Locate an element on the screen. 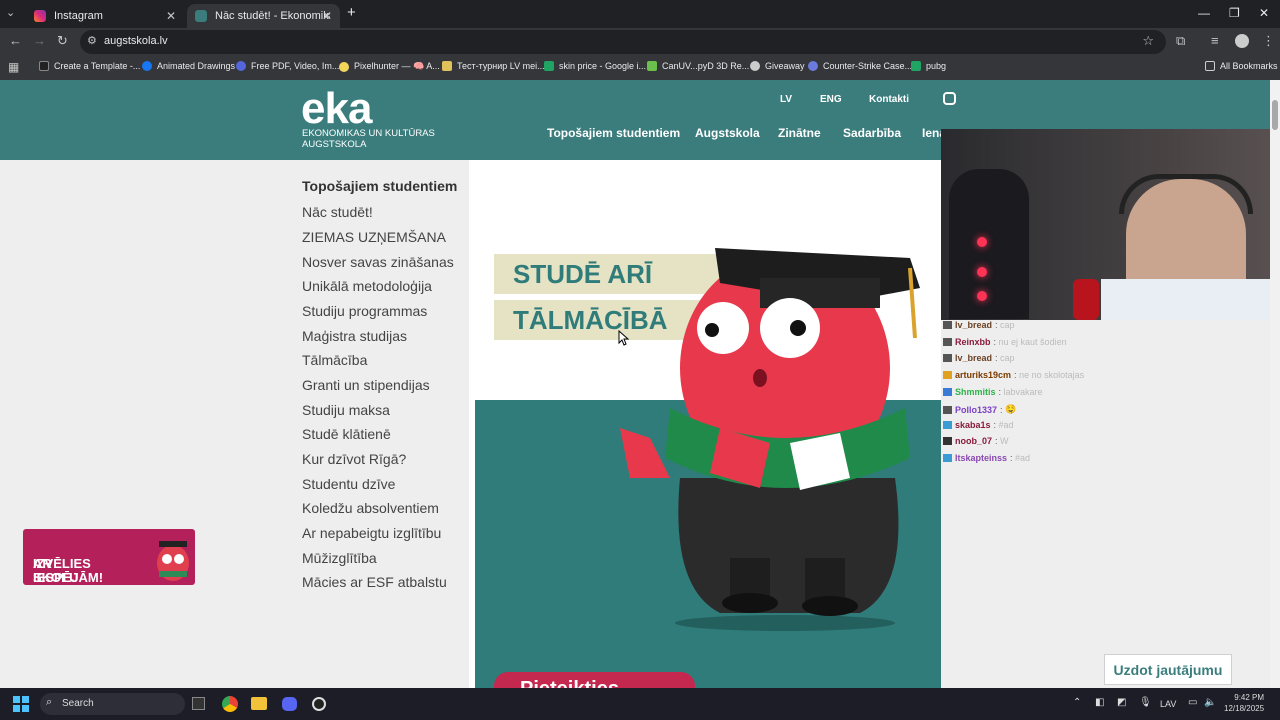 Image resolution: width=1280 pixels, height=720 pixels. sidebar-item: Mācies ar ESF atbalstu is located at coordinates (374, 582).